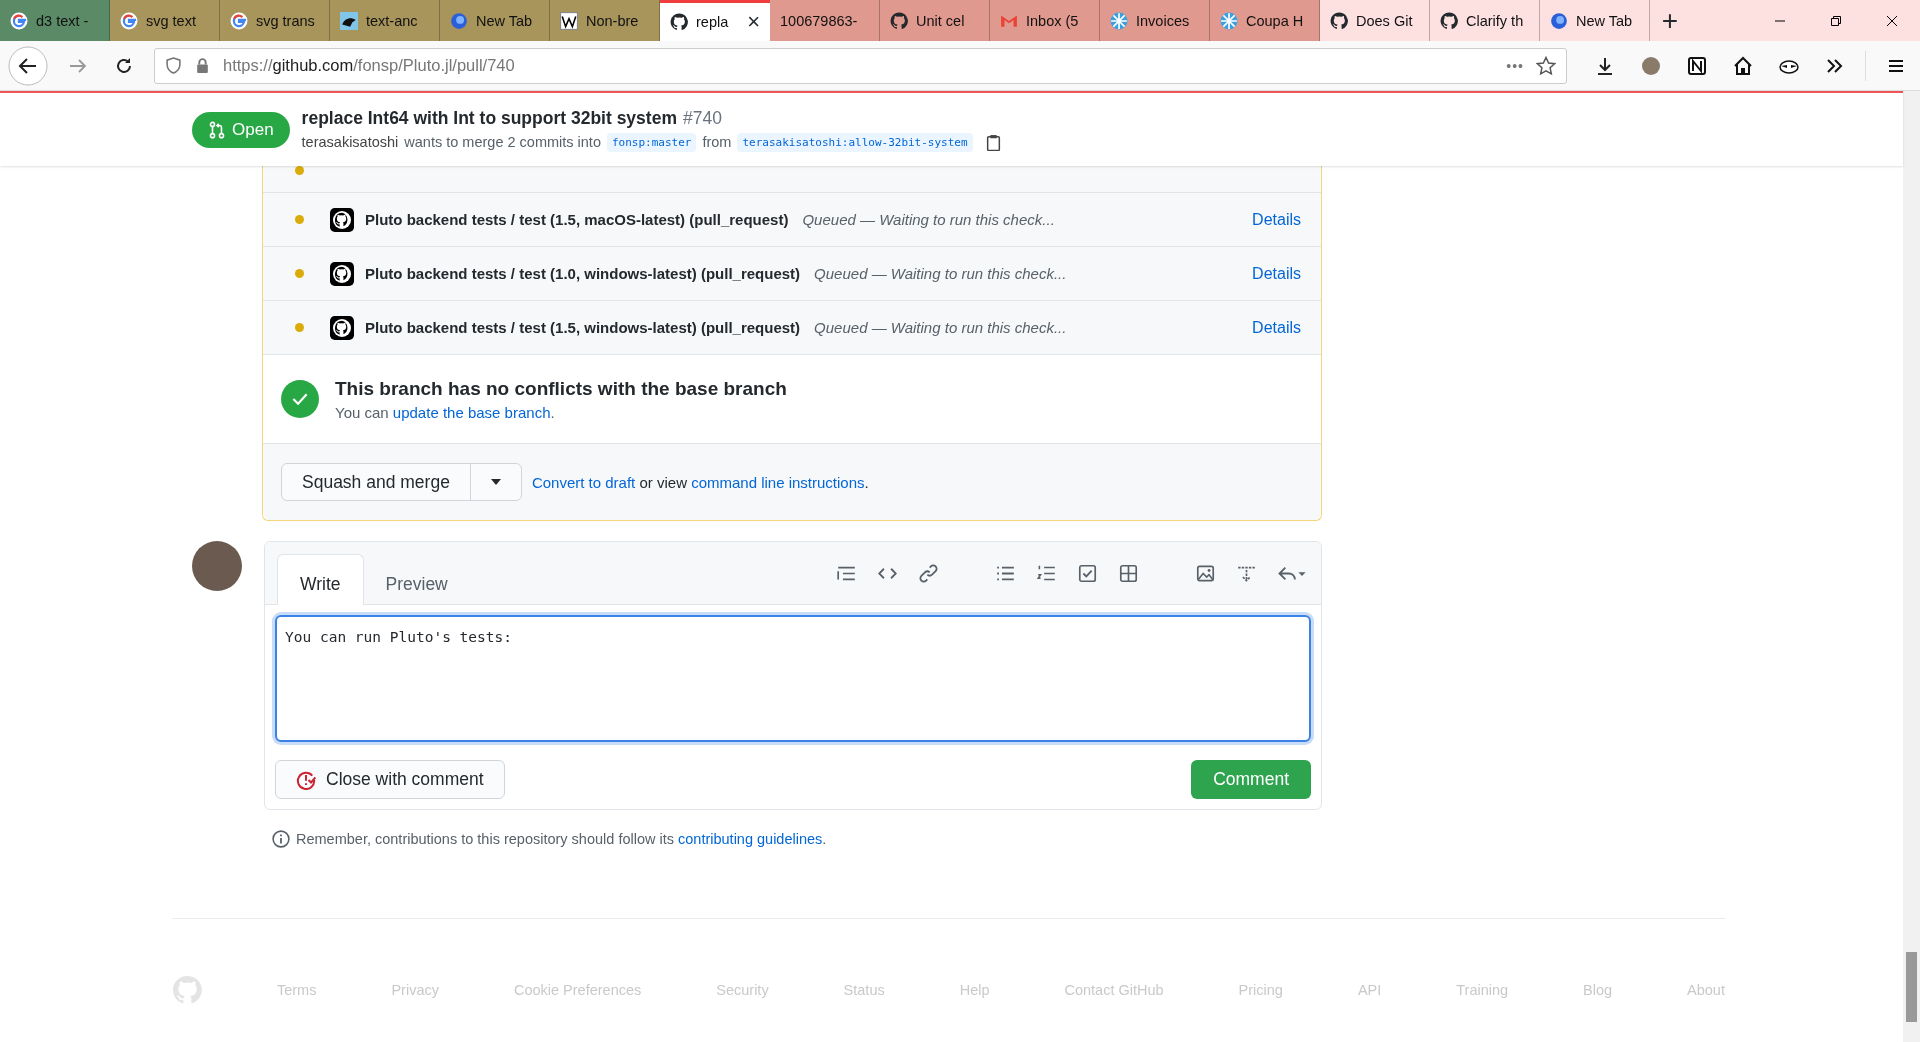 The width and height of the screenshot is (1920, 1042). I want to click on browser-tab: svg trans, so click(275, 20).